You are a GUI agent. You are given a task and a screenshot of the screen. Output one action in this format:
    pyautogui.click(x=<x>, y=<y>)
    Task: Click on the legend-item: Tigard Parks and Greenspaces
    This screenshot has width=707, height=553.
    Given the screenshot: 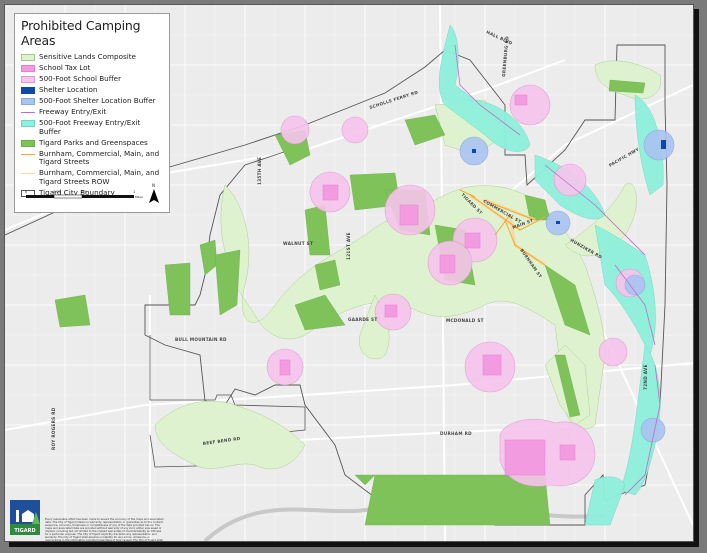 What is the action you would take?
    pyautogui.click(x=92, y=142)
    